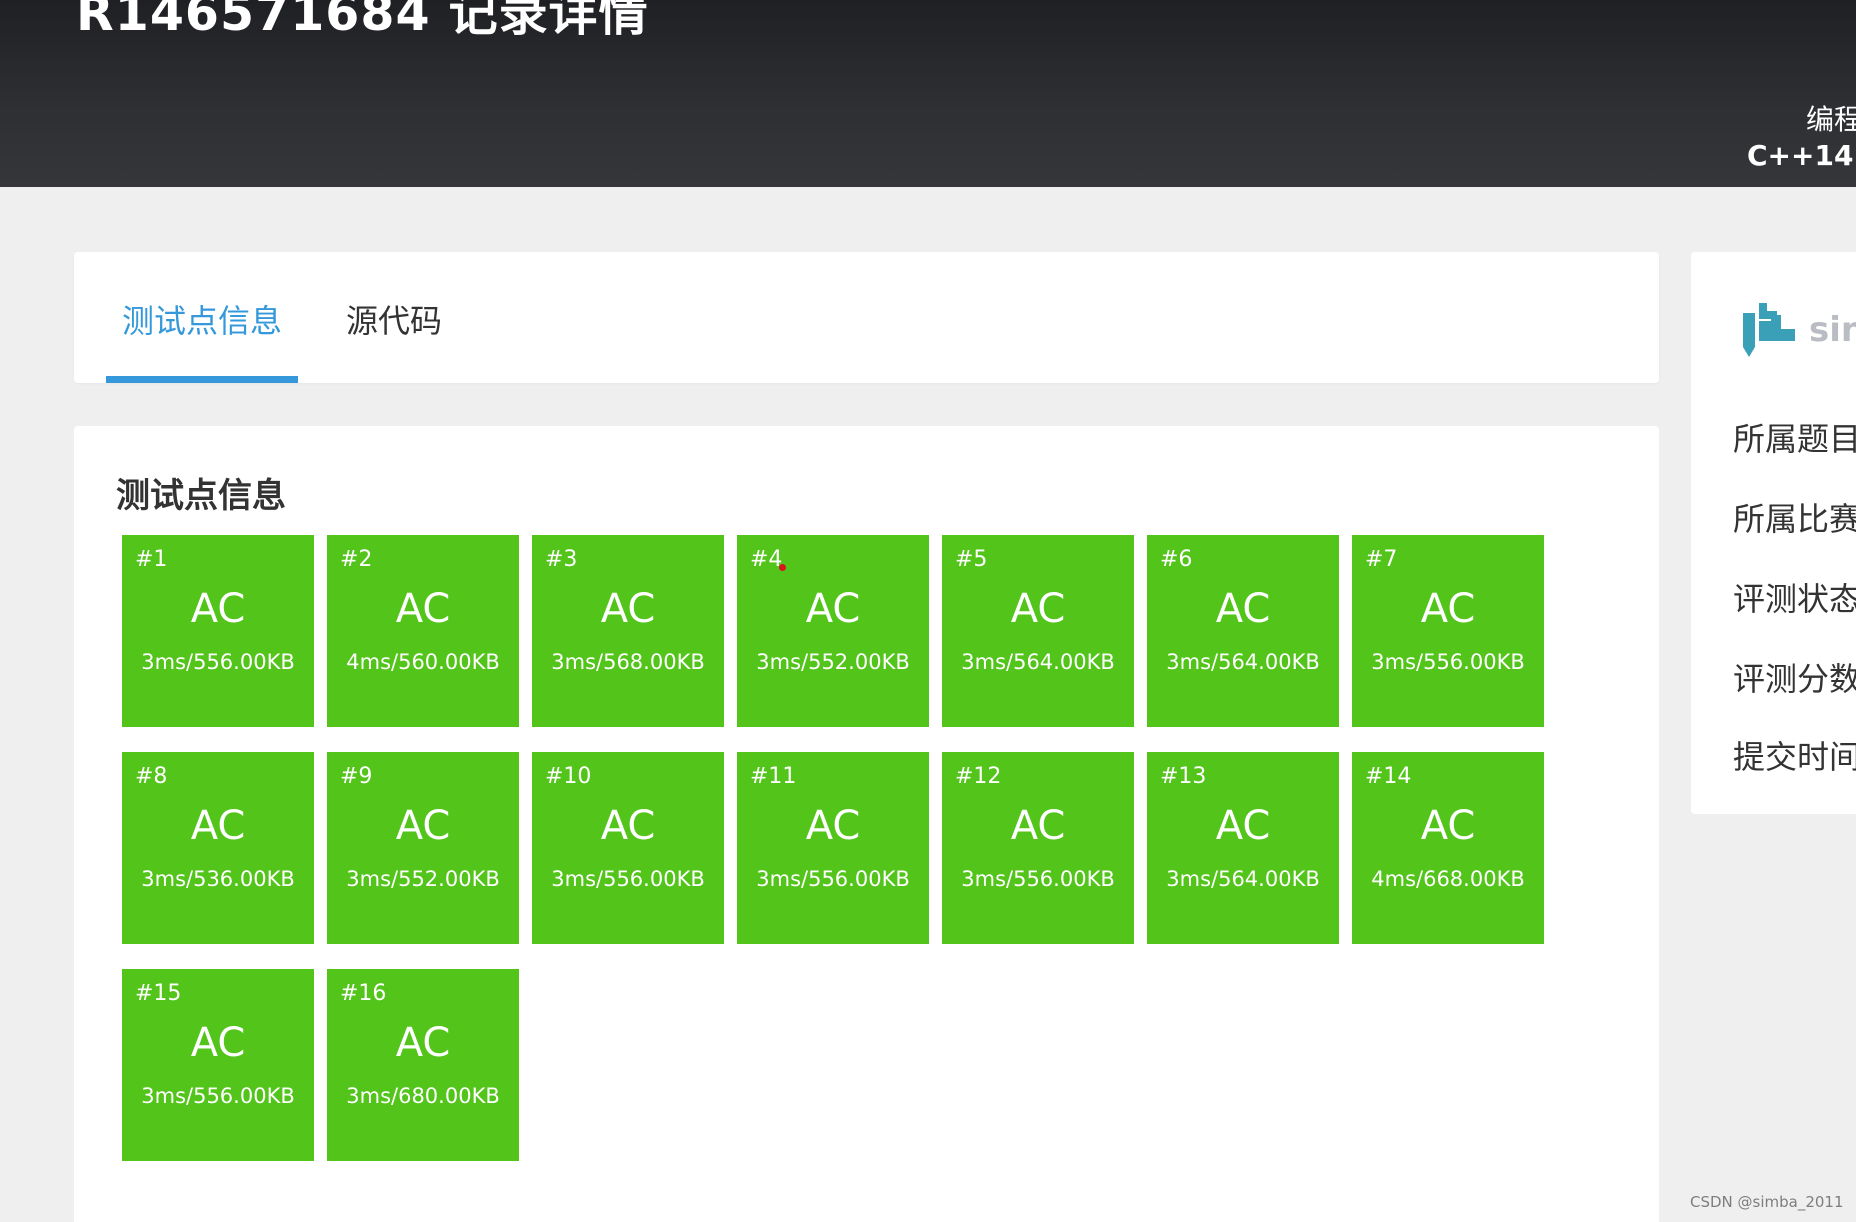 This screenshot has height=1222, width=1856. What do you see at coordinates (218, 879) in the screenshot?
I see `testcase-time-memory: 3ms/536.00KB` at bounding box center [218, 879].